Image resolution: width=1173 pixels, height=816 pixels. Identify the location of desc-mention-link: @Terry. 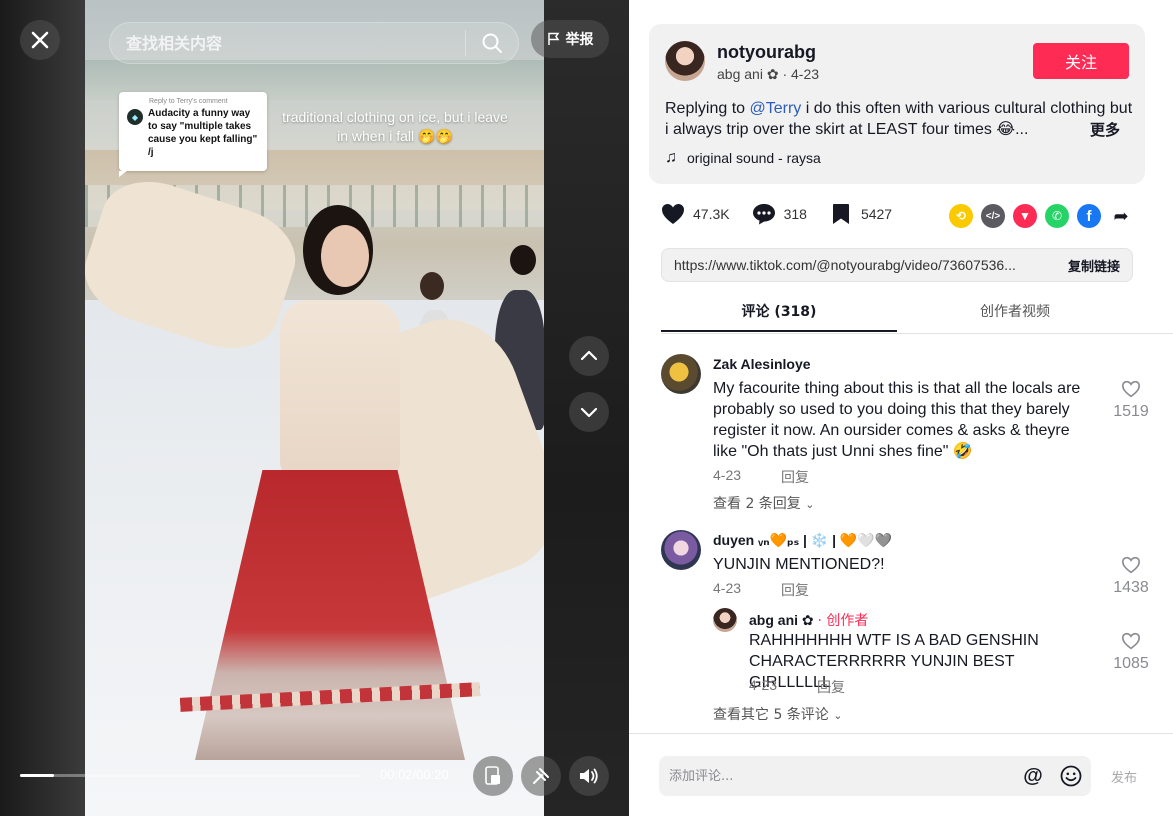
(776, 108).